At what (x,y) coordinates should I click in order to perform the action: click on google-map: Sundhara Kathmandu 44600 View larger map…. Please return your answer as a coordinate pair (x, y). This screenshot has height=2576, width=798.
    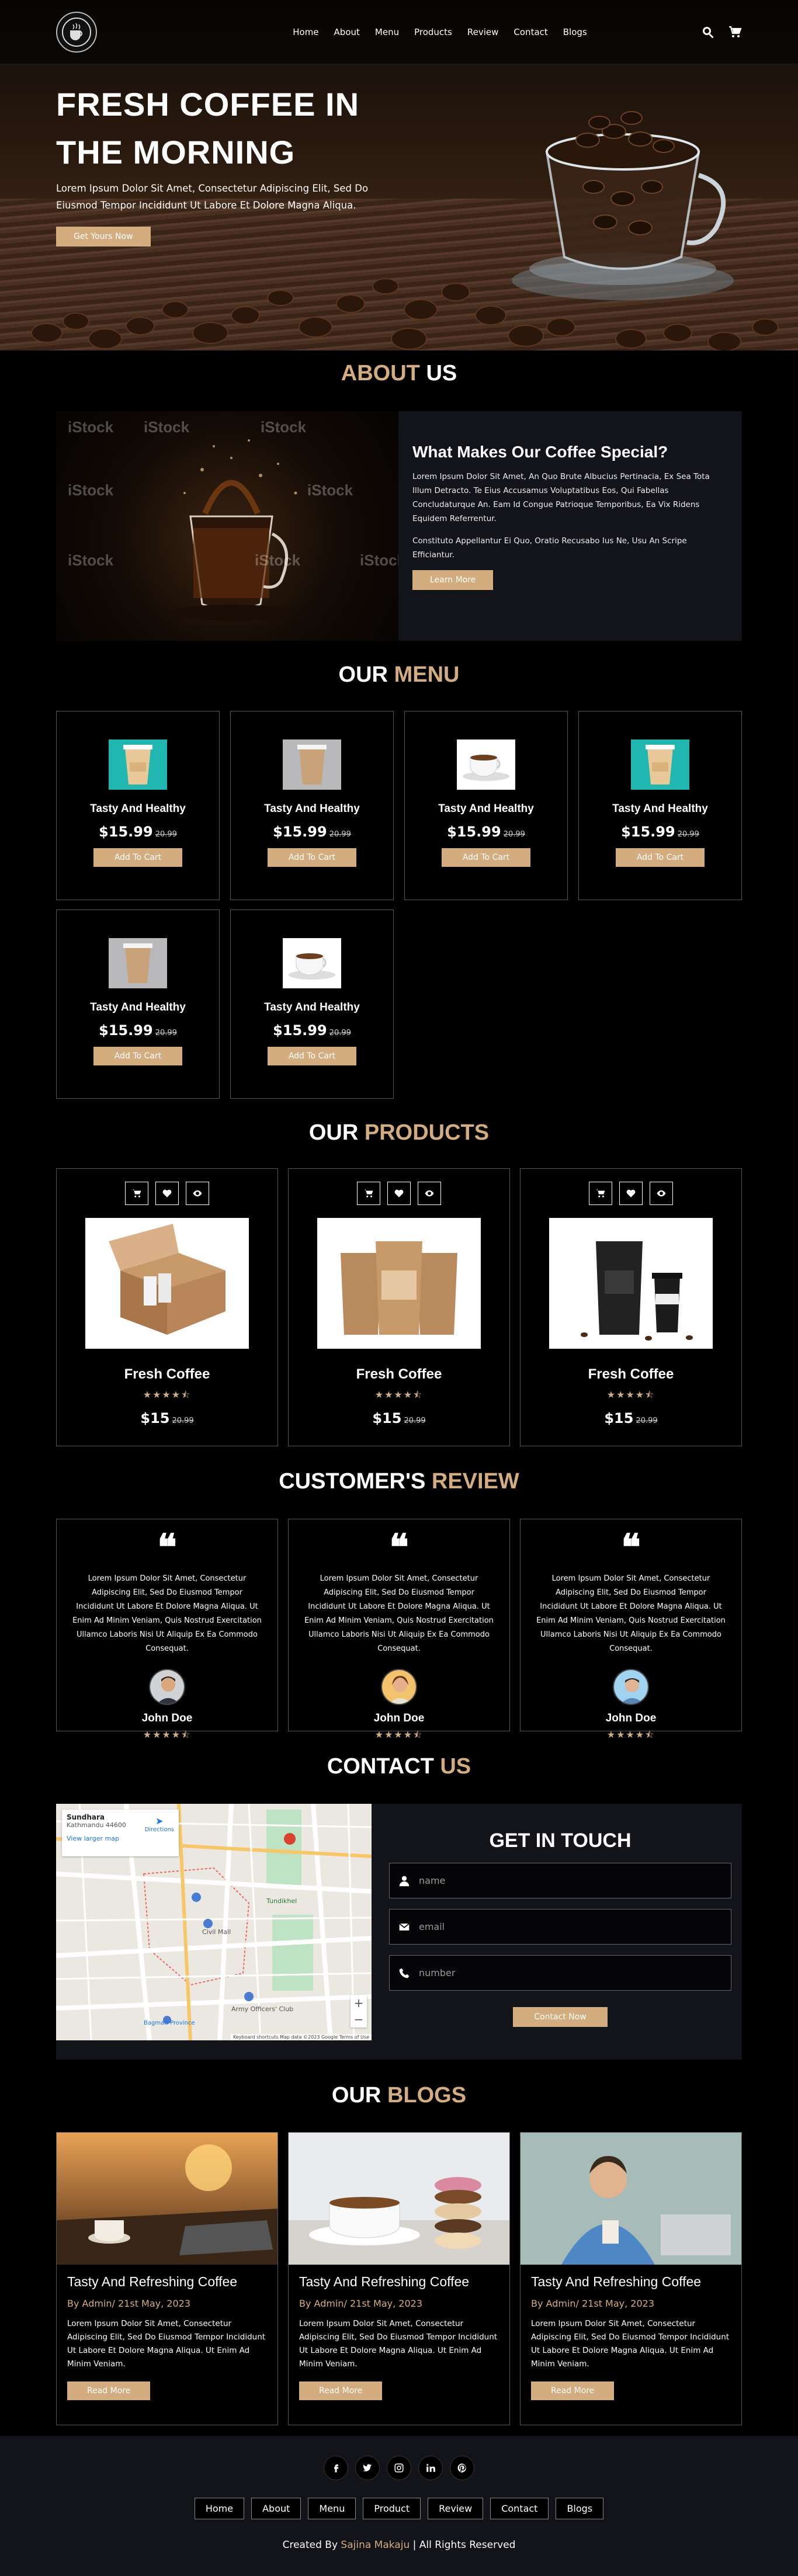
    Looking at the image, I should click on (214, 1922).